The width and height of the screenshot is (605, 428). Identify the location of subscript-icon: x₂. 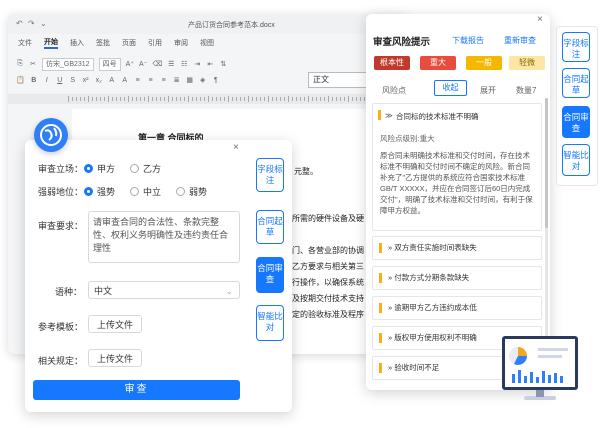
(99, 80).